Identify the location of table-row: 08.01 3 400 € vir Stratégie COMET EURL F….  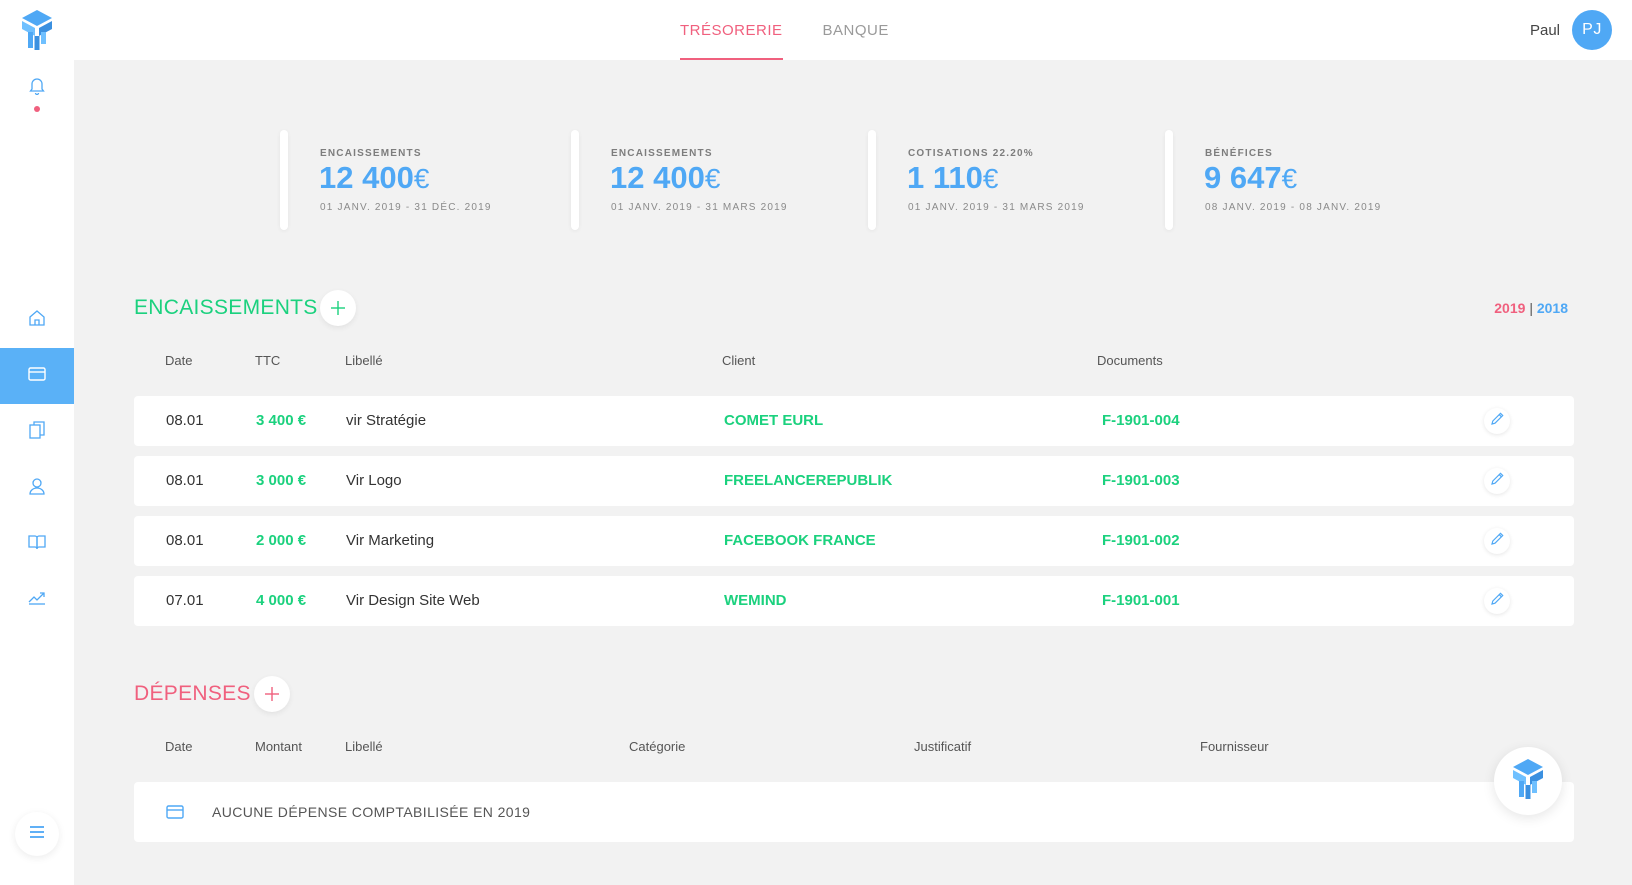
(854, 421).